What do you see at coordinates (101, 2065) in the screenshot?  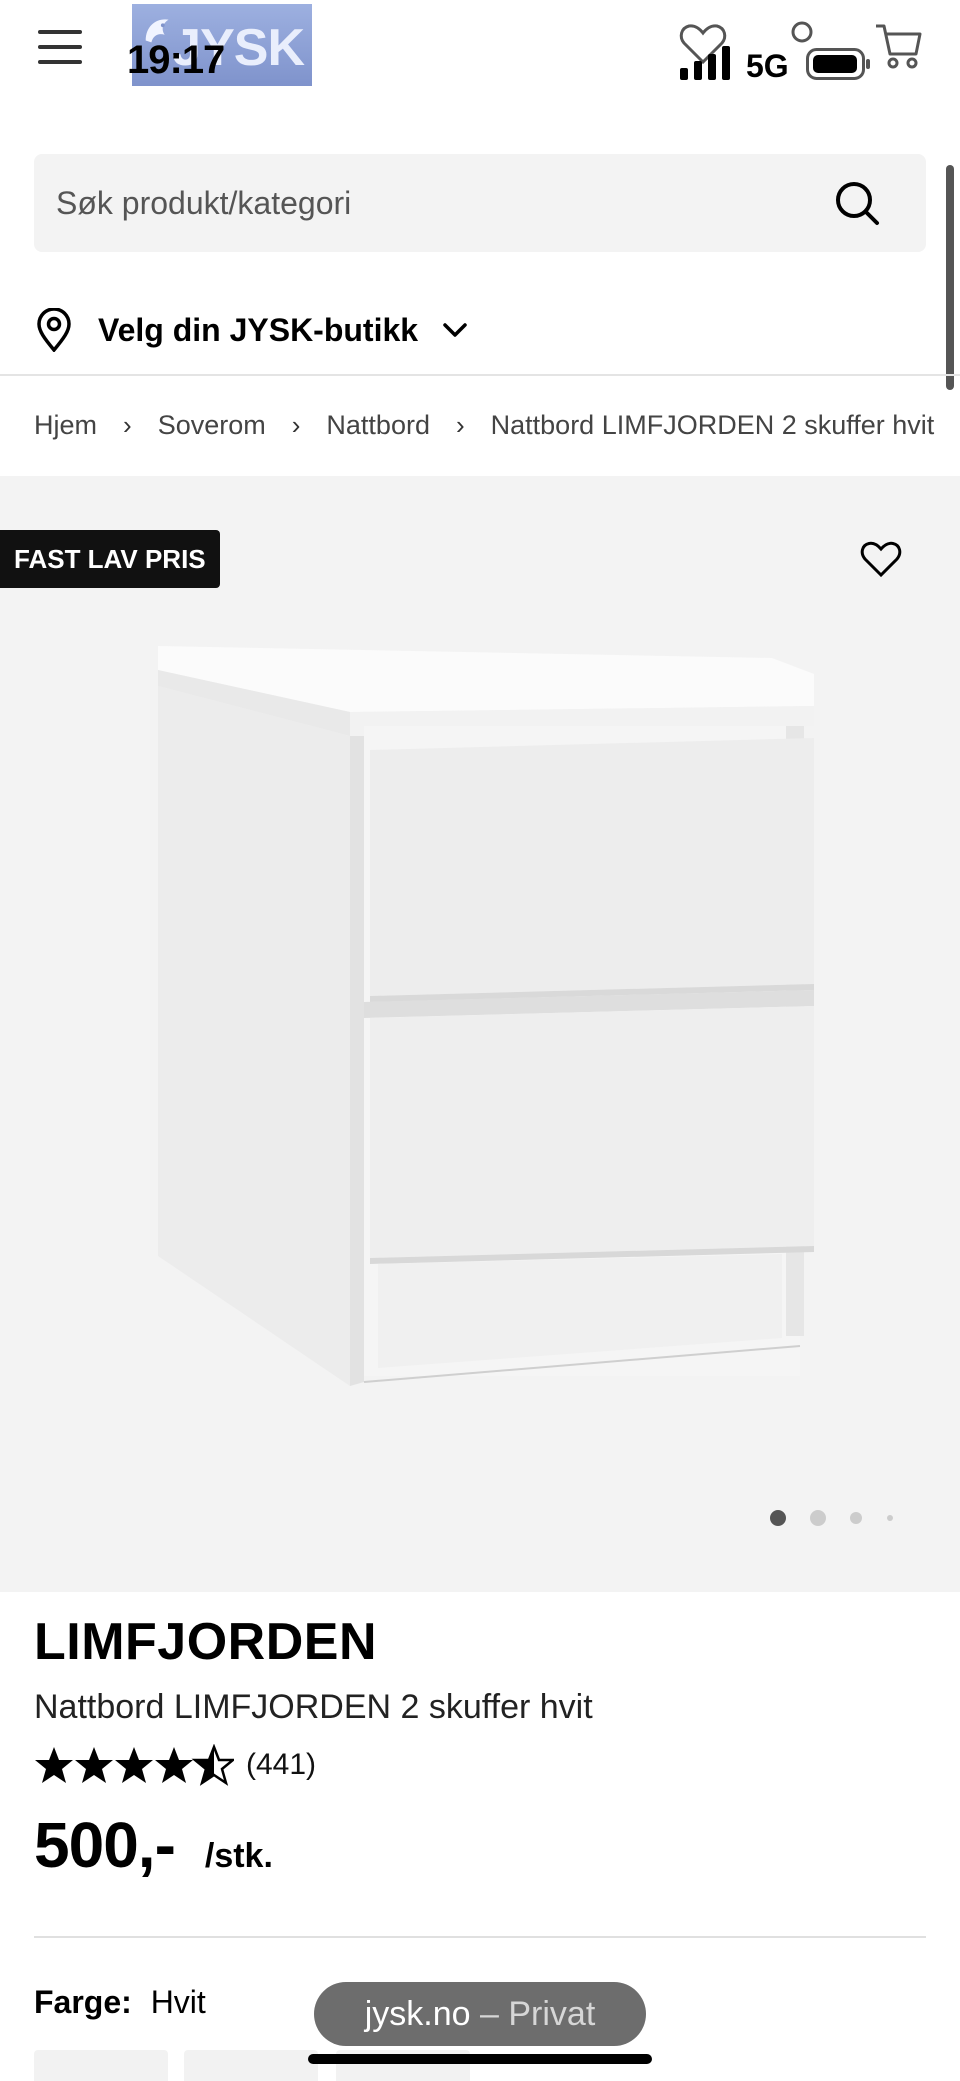 I see `swatch-white` at bounding box center [101, 2065].